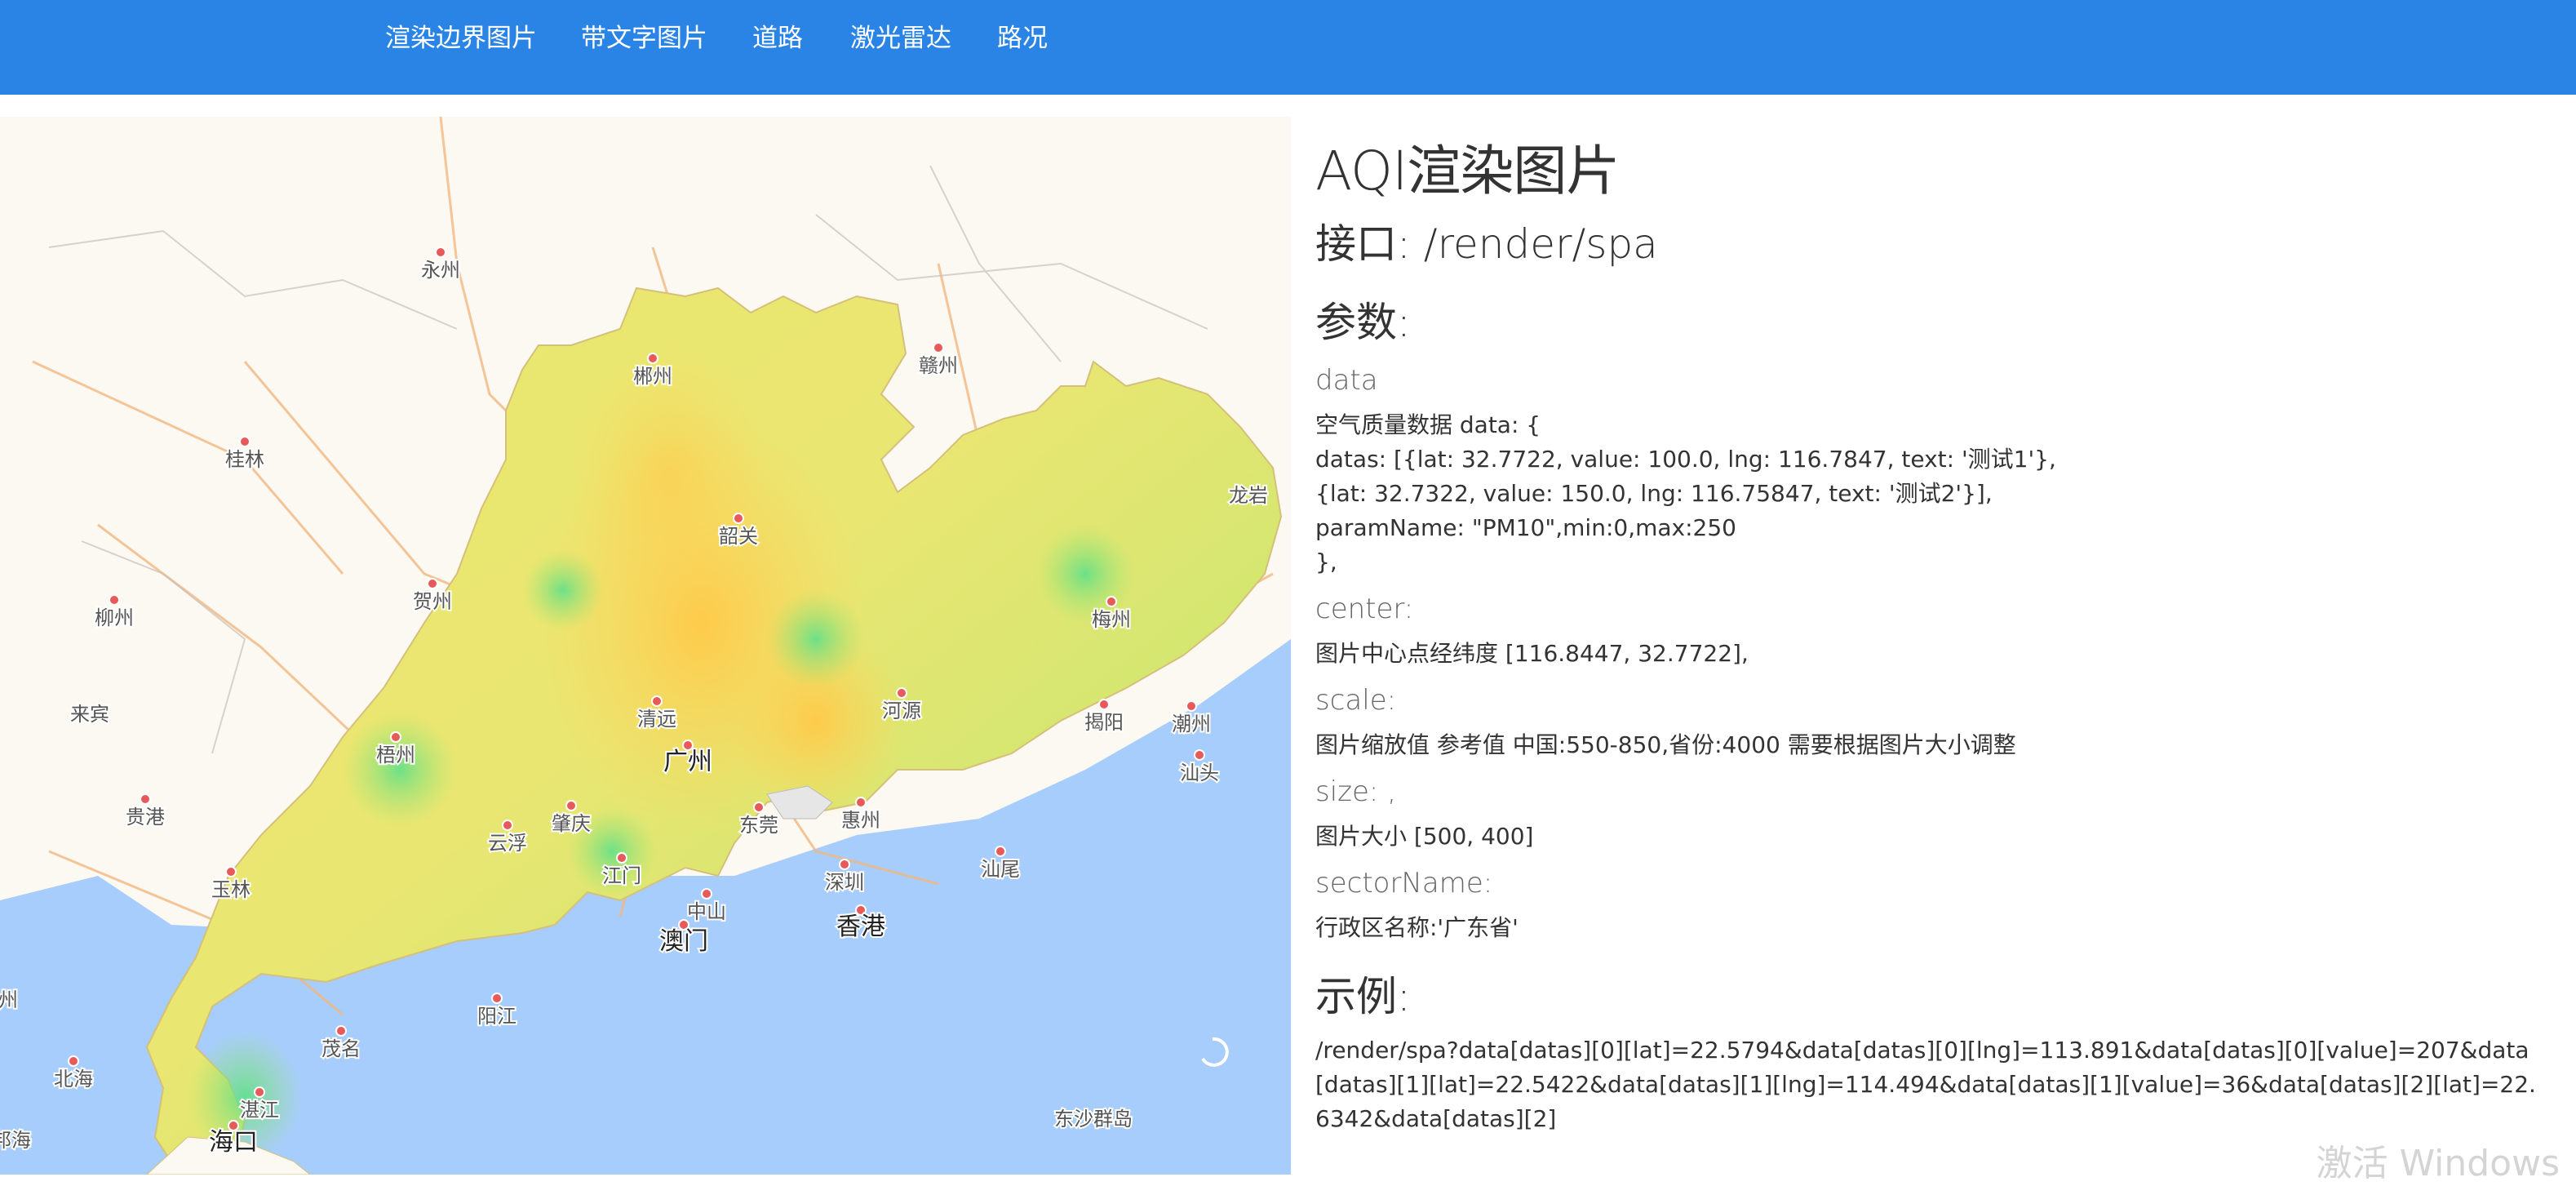  I want to click on city-label: 肇庆, so click(571, 823).